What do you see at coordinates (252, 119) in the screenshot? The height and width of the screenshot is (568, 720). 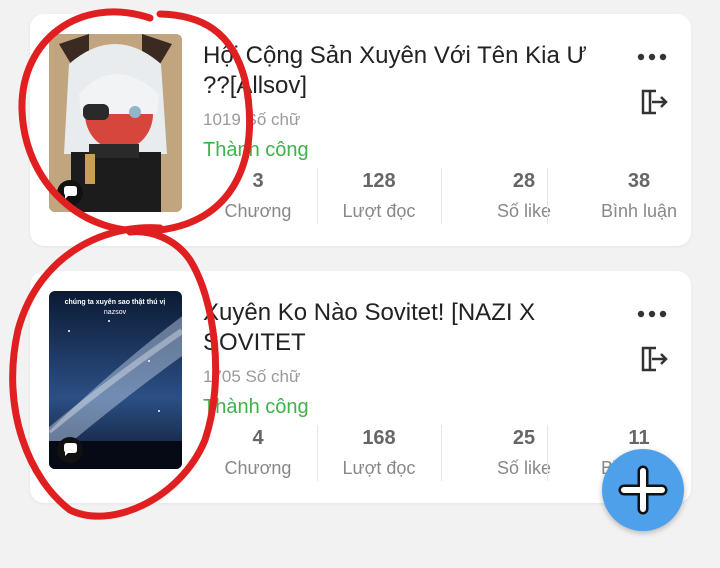 I see `word-count: 1019 Số chữ` at bounding box center [252, 119].